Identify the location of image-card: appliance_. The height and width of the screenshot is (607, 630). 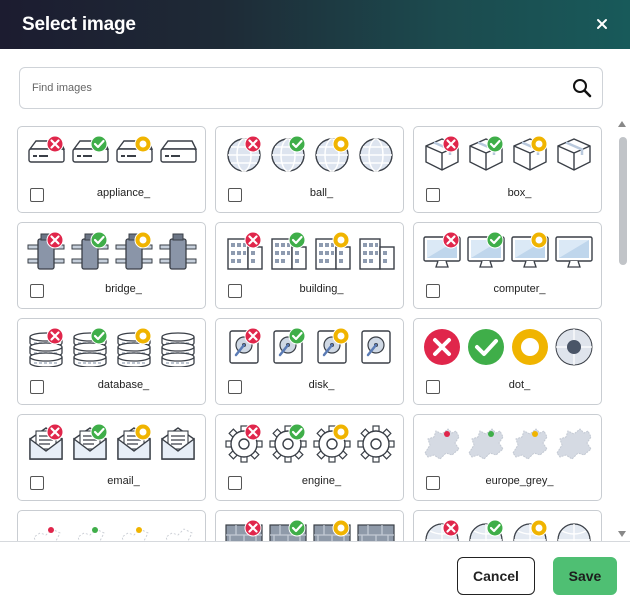
(111, 169).